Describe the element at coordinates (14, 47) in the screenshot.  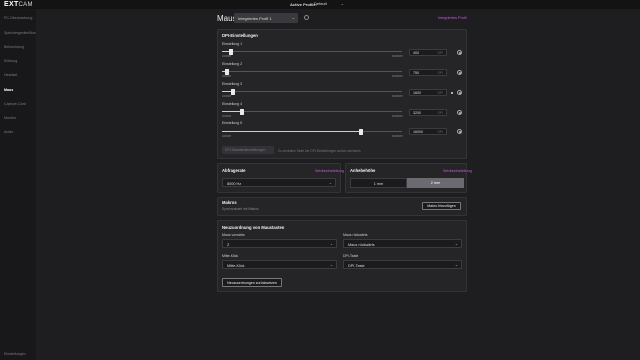
I see `sidebar-item-lighting: Beleuchtung` at that location.